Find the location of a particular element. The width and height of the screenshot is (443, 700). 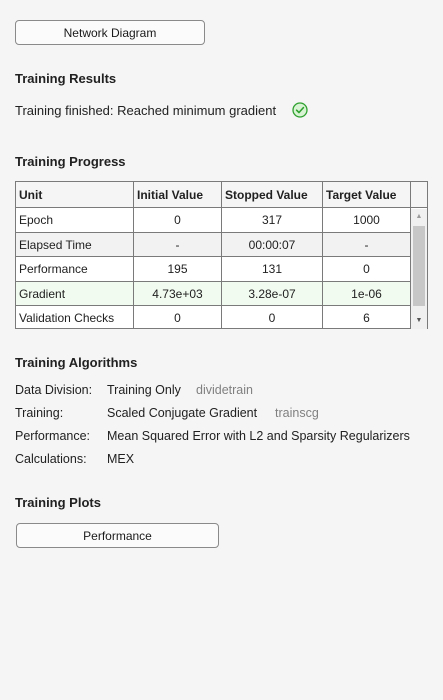

table-cell-target: - is located at coordinates (367, 244).